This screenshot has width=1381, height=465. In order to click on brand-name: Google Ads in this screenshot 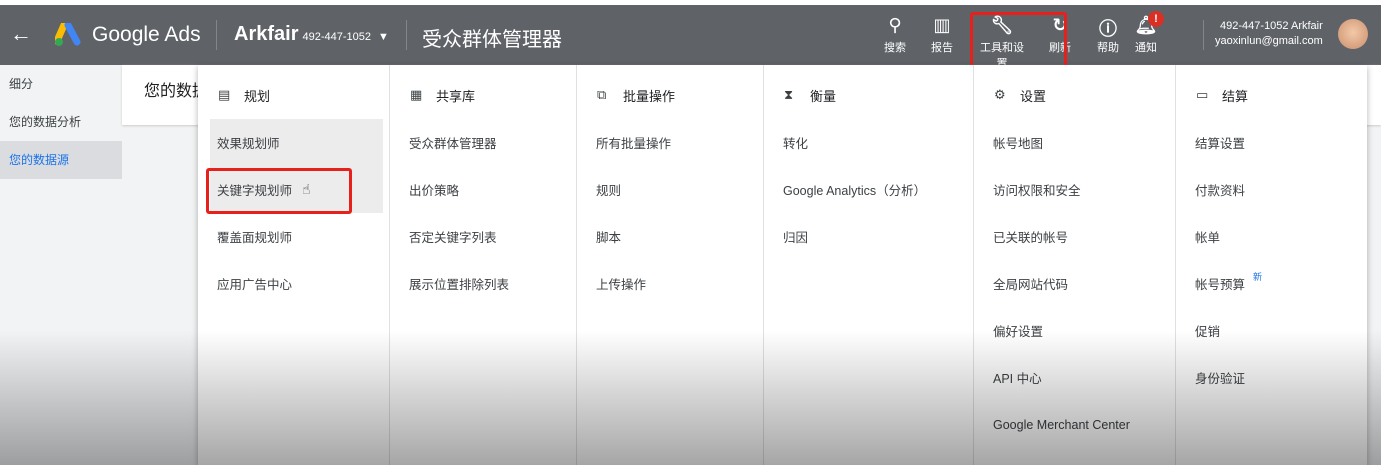, I will do `click(146, 34)`.